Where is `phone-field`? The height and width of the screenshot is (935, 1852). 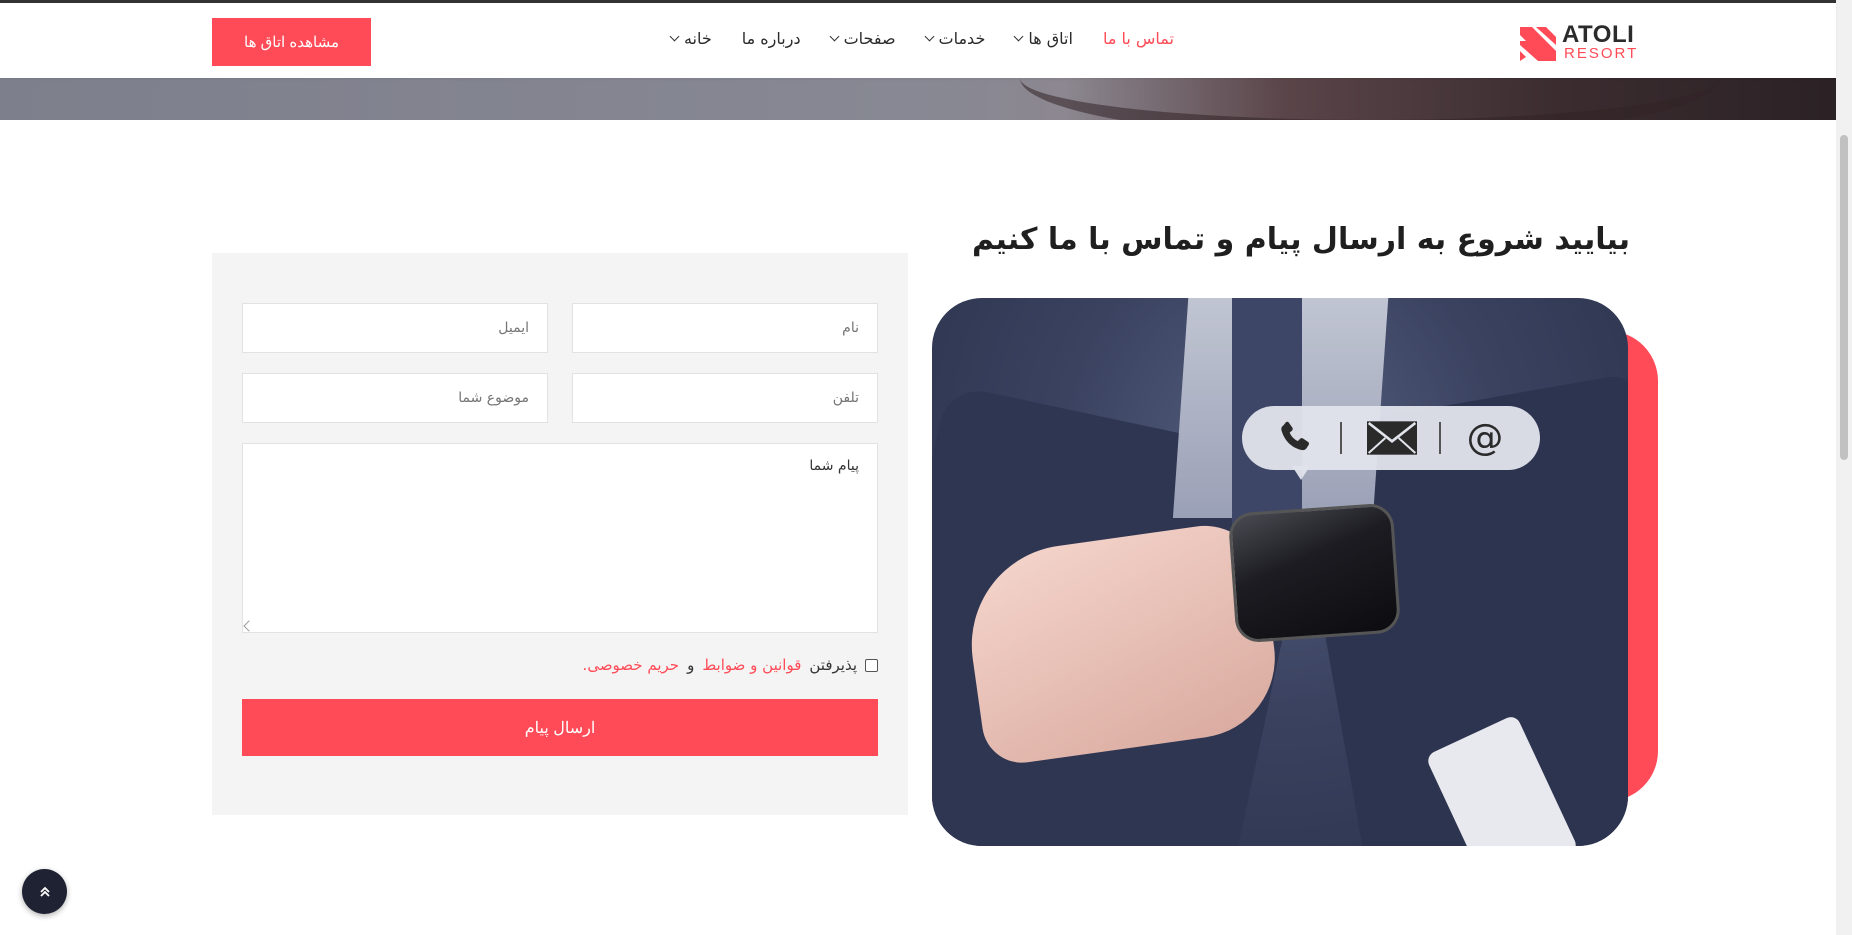
phone-field is located at coordinates (725, 398).